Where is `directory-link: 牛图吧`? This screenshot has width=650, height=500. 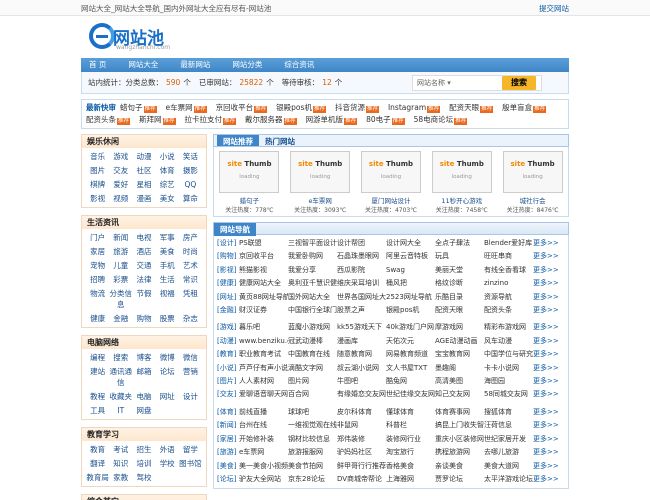
directory-link: 牛图吧 is located at coordinates (361, 381).